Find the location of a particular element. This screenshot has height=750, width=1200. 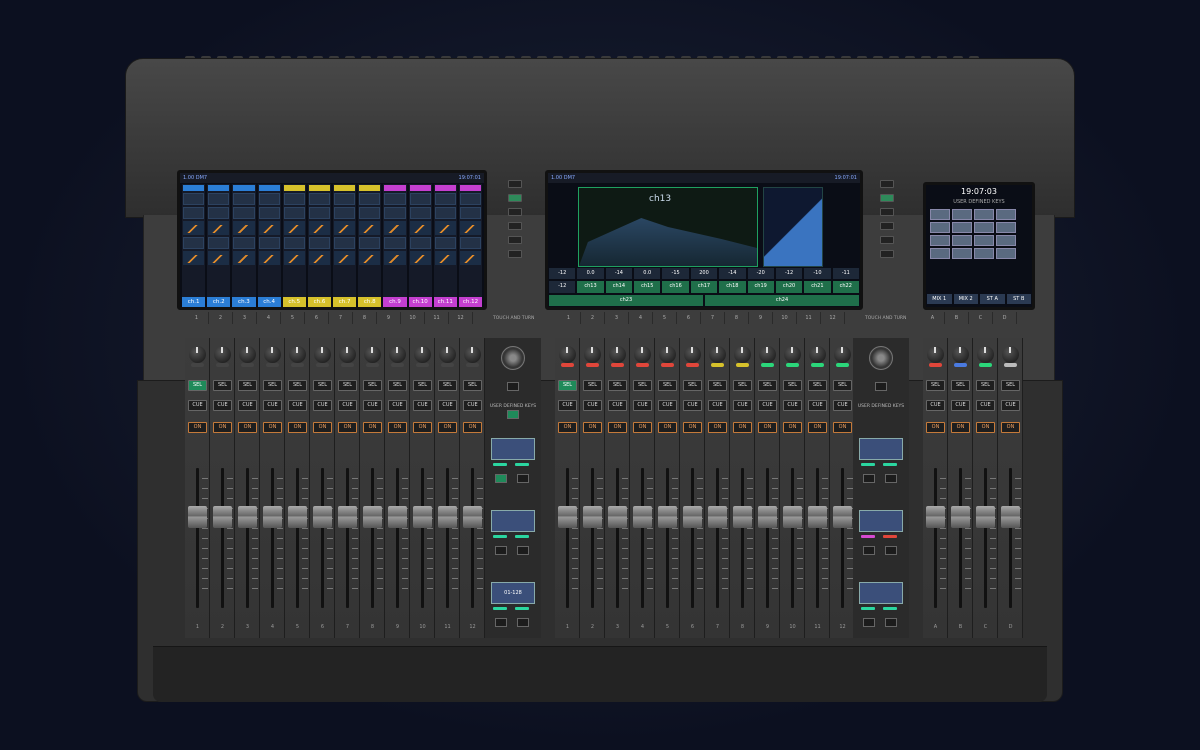

channel-value: -10 is located at coordinates (817, 274).